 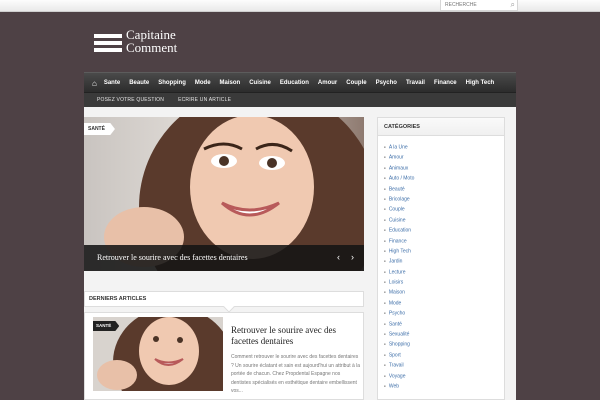 What do you see at coordinates (444, 220) in the screenshot?
I see `category-link: Cuisine` at bounding box center [444, 220].